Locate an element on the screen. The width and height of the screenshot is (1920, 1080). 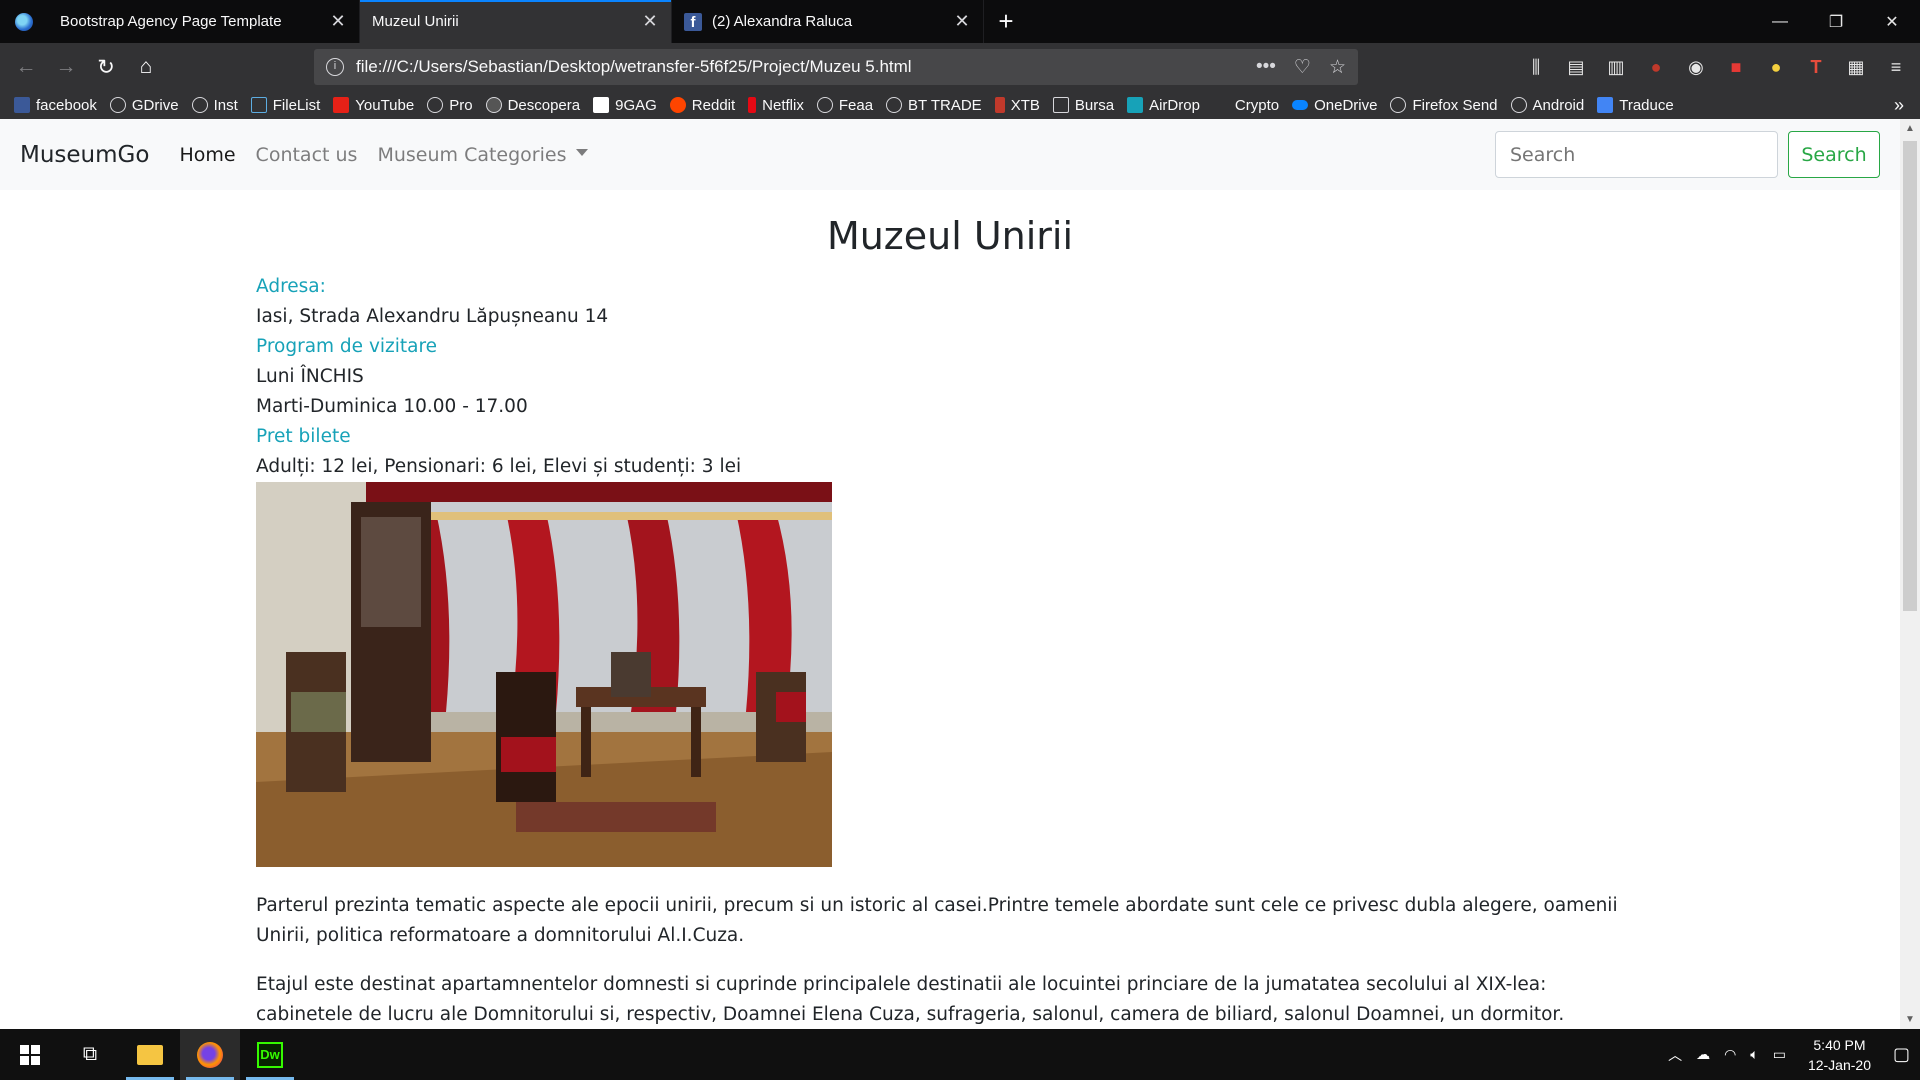
tab-bootstrap-agency: Bootstrap Agency Page Template ✕ is located at coordinates (204, 21).